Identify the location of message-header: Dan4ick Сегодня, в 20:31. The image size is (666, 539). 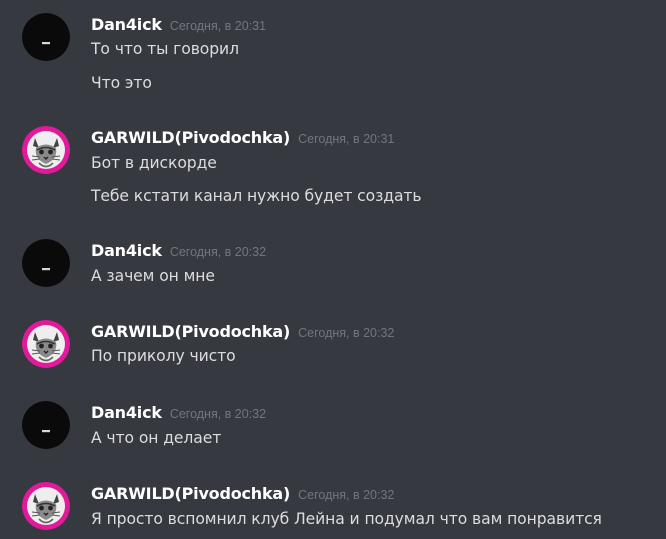
(178, 26).